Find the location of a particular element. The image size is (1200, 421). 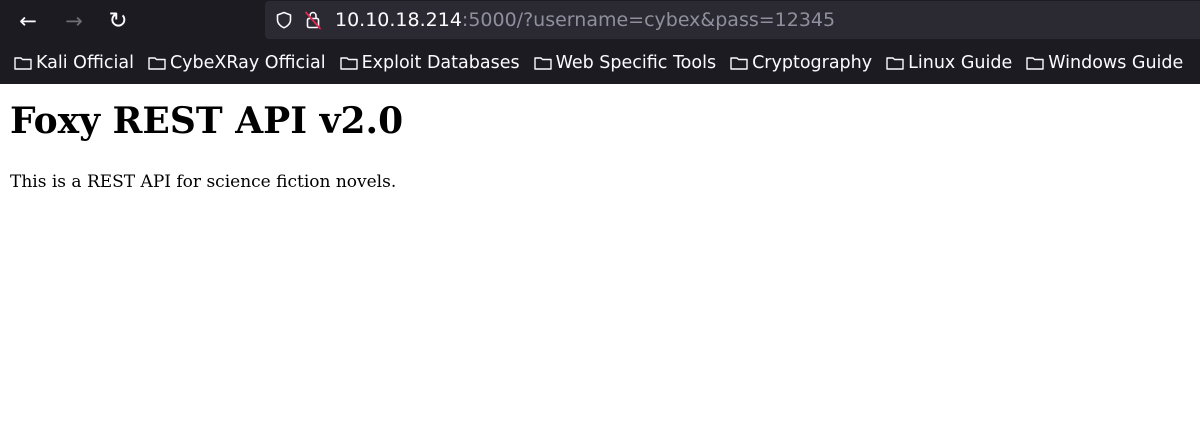

url-host: 10.10.18.214 is located at coordinates (398, 20).